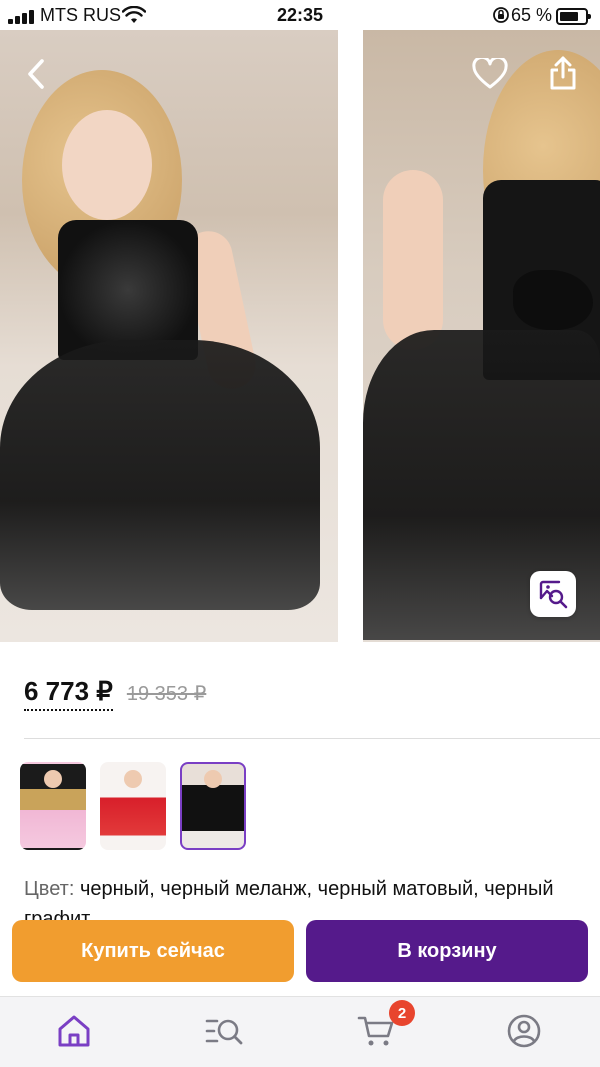 The image size is (600, 1067). I want to click on current-price: 6 773 ₽, so click(68, 693).